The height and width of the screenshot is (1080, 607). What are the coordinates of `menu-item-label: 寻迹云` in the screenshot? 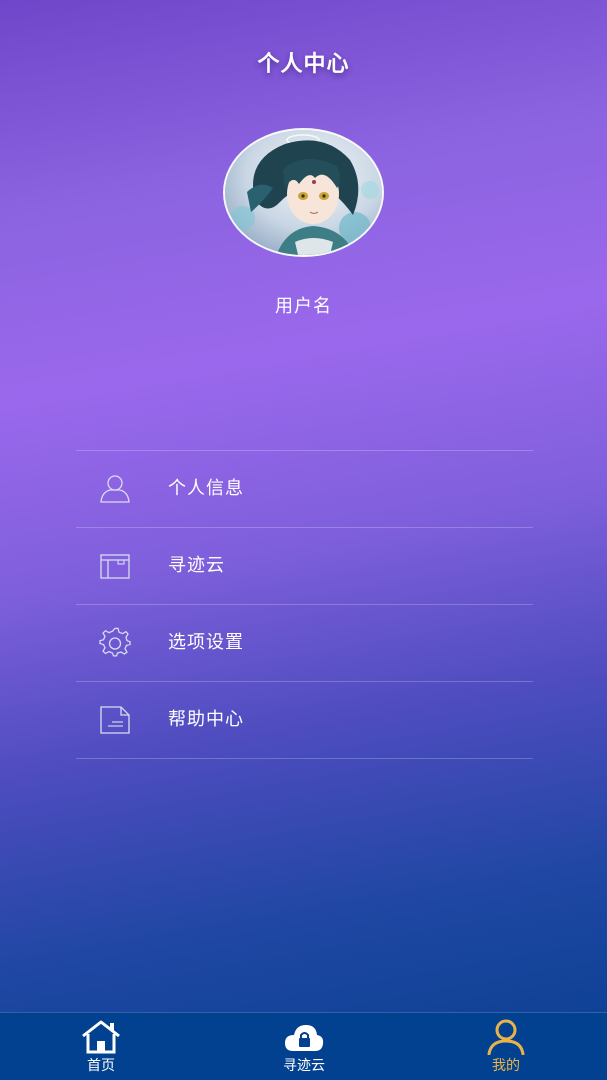 It's located at (196, 565).